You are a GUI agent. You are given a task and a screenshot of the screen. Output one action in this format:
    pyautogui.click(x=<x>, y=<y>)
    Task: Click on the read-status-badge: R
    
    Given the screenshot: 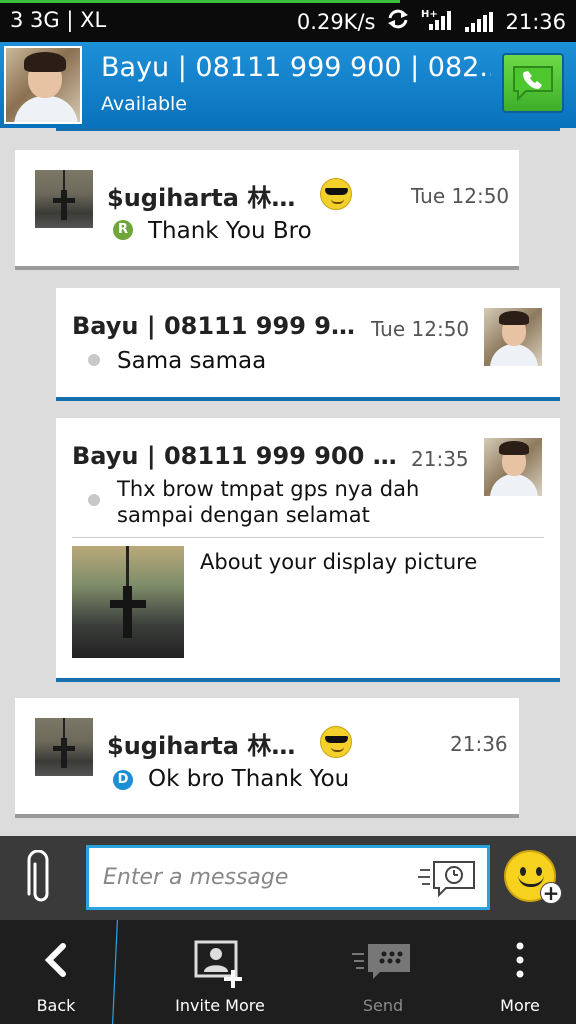 What is the action you would take?
    pyautogui.click(x=123, y=230)
    